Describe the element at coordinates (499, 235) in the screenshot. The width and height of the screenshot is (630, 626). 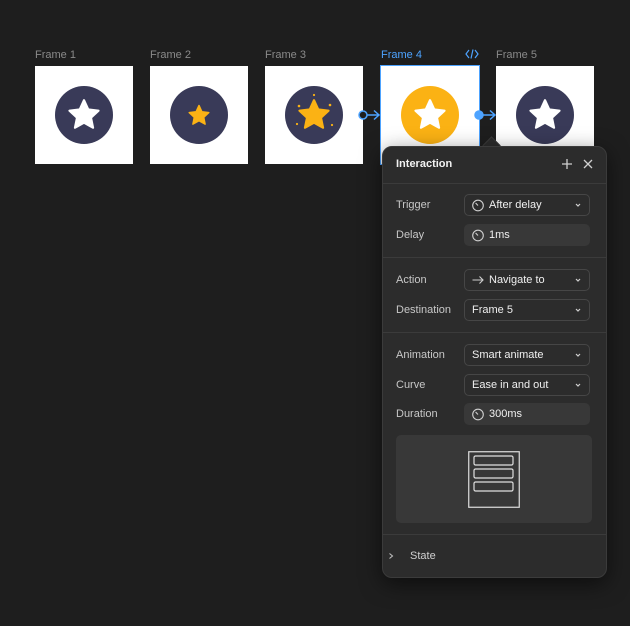
I see `delay-value: 1ms` at that location.